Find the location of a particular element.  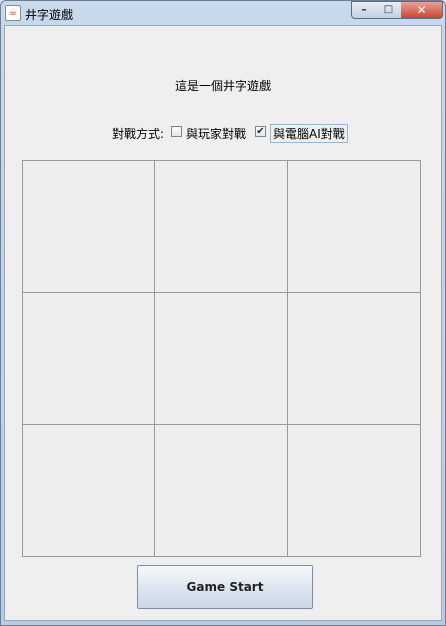

vs-ai-label: 與電腦AI對戰 is located at coordinates (309, 133).